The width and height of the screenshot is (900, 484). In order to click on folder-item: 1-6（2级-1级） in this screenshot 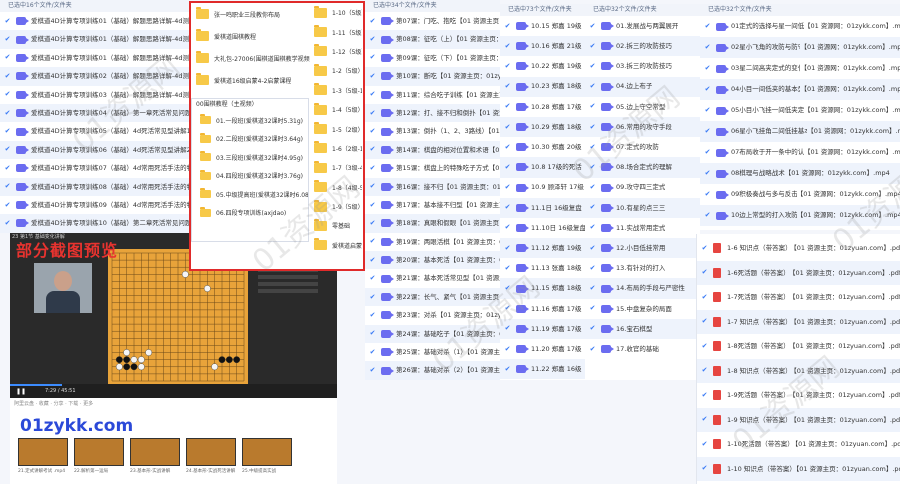, I will do `click(338, 148)`.